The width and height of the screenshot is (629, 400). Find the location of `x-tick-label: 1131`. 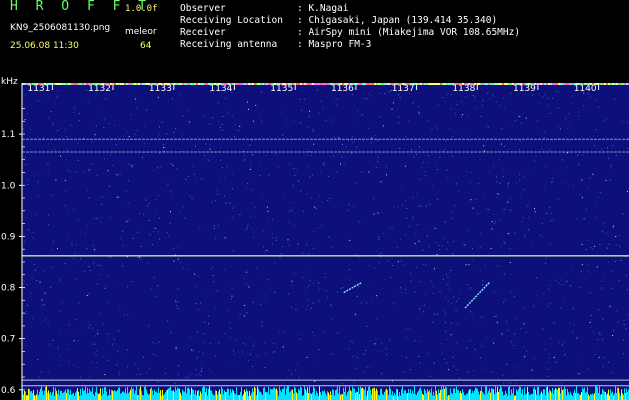

x-tick-label: 1131 is located at coordinates (38, 89).